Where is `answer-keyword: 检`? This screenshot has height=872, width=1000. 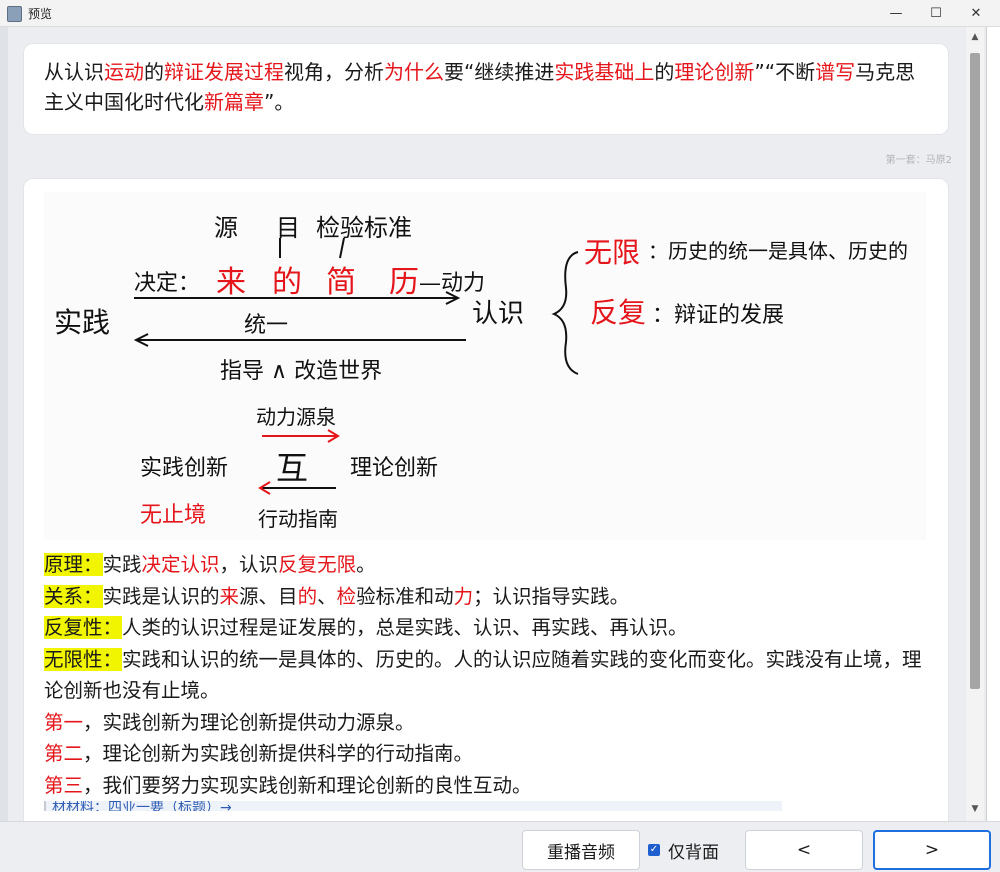
answer-keyword: 检 is located at coordinates (346, 596).